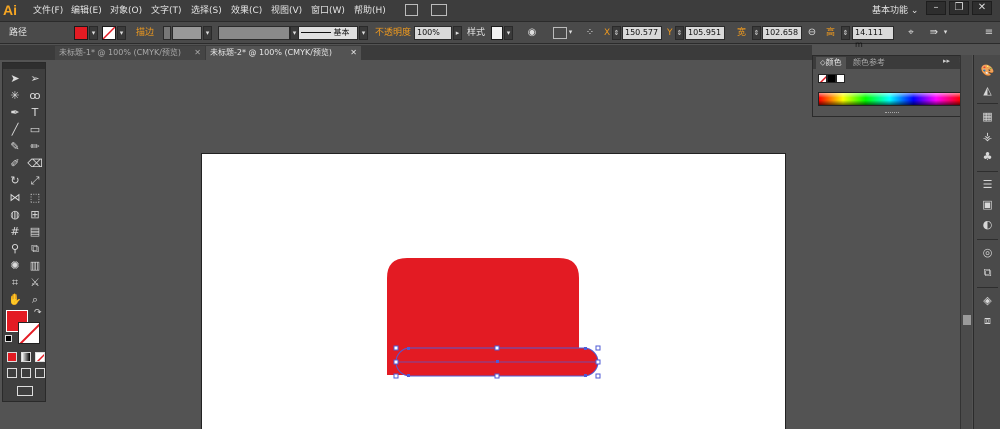 The width and height of the screenshot is (1000, 429). I want to click on tab-color: ⬦颜色, so click(831, 63).